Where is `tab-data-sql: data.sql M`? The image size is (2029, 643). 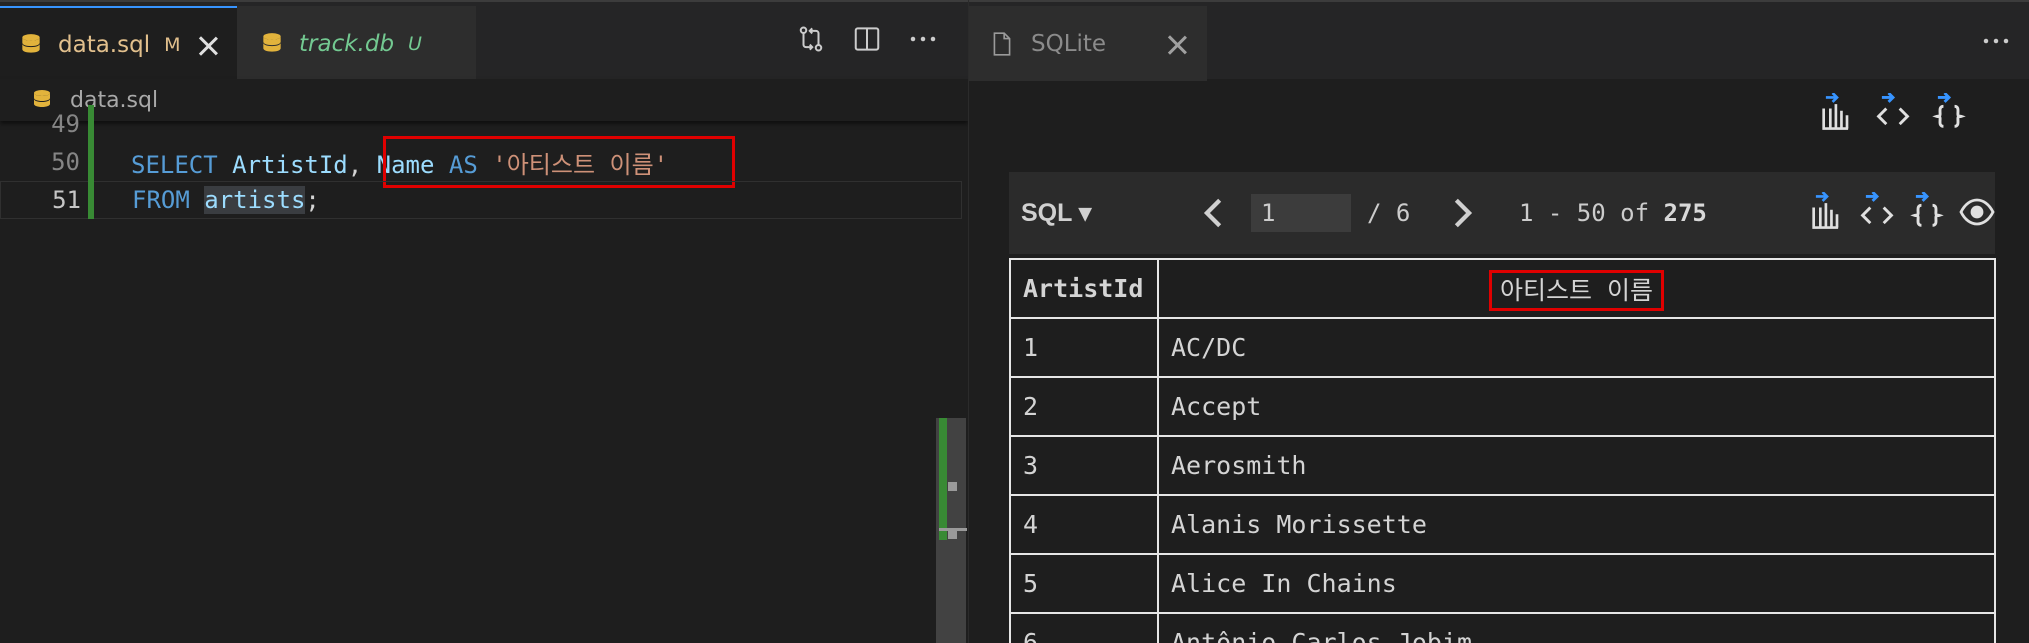
tab-data-sql: data.sql M is located at coordinates (118, 43).